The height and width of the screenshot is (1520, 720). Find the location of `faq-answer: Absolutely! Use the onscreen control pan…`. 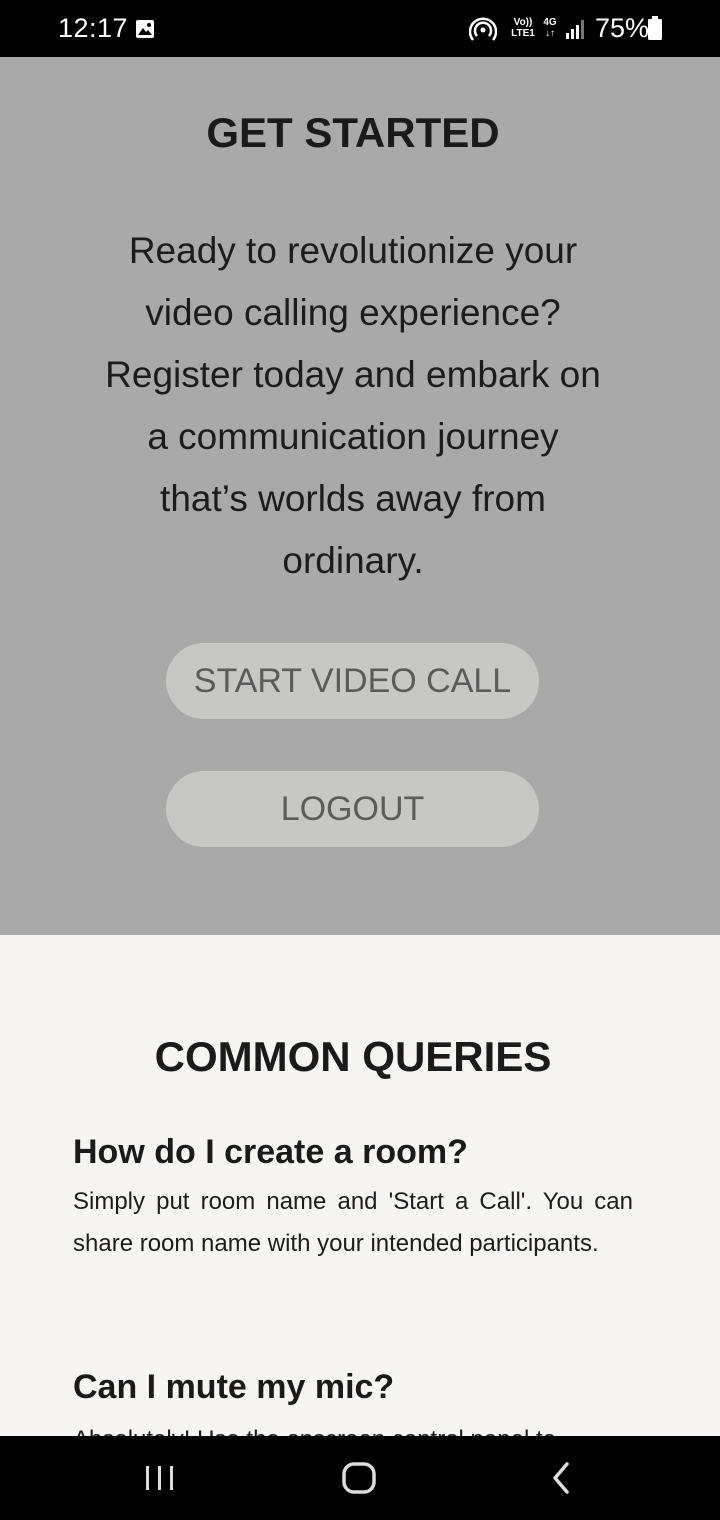

faq-answer: Absolutely! Use the onscreen control pan… is located at coordinates (353, 1427).